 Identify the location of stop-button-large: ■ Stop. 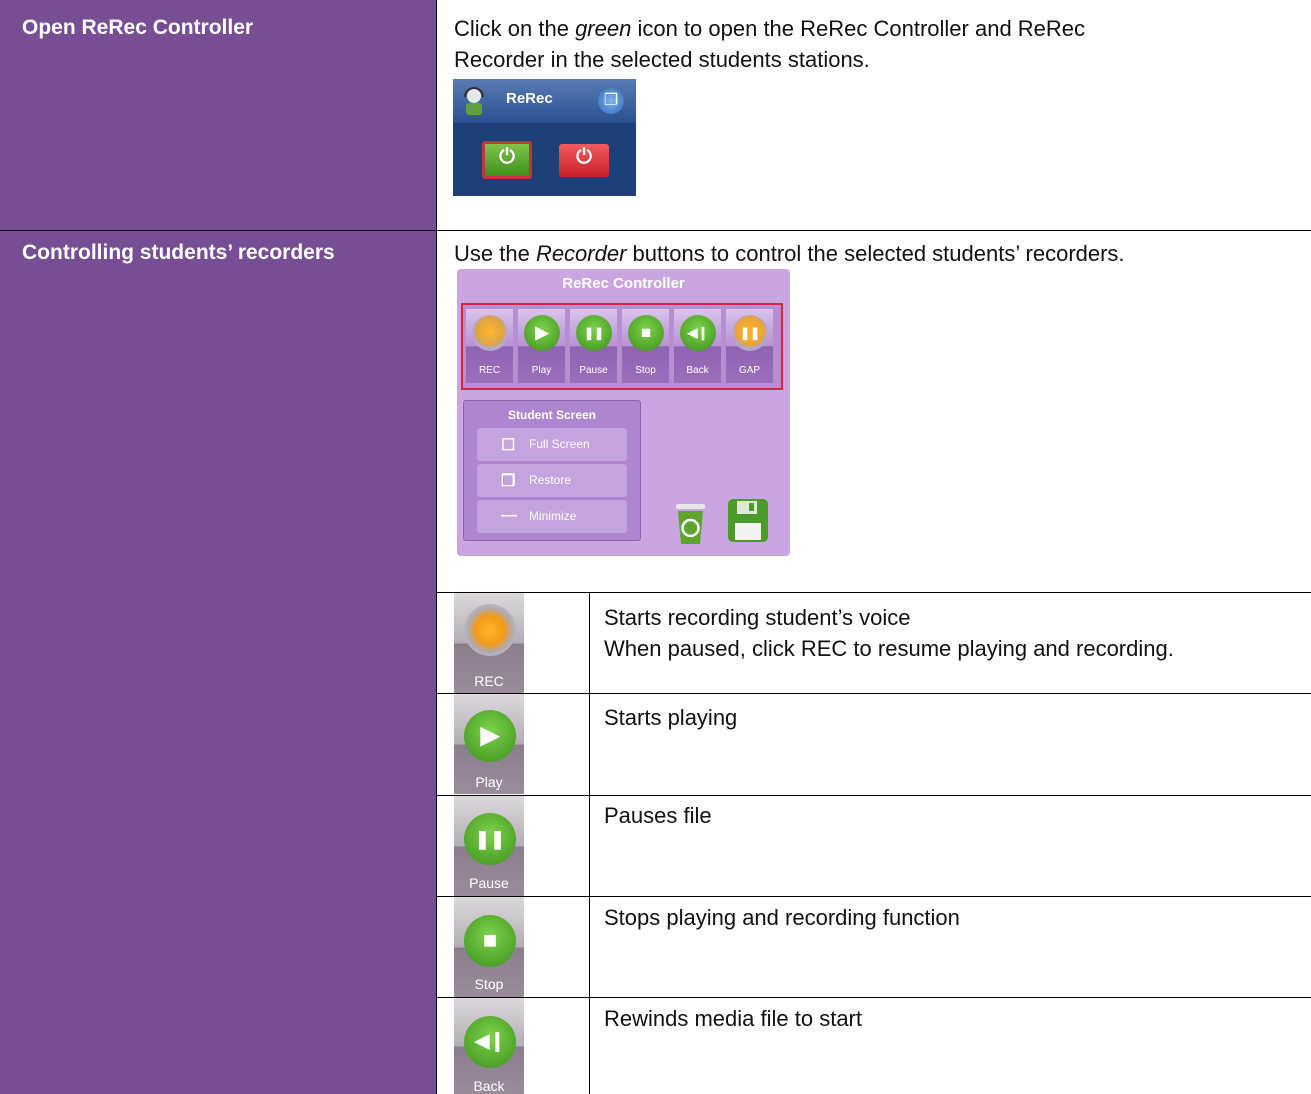
(489, 947).